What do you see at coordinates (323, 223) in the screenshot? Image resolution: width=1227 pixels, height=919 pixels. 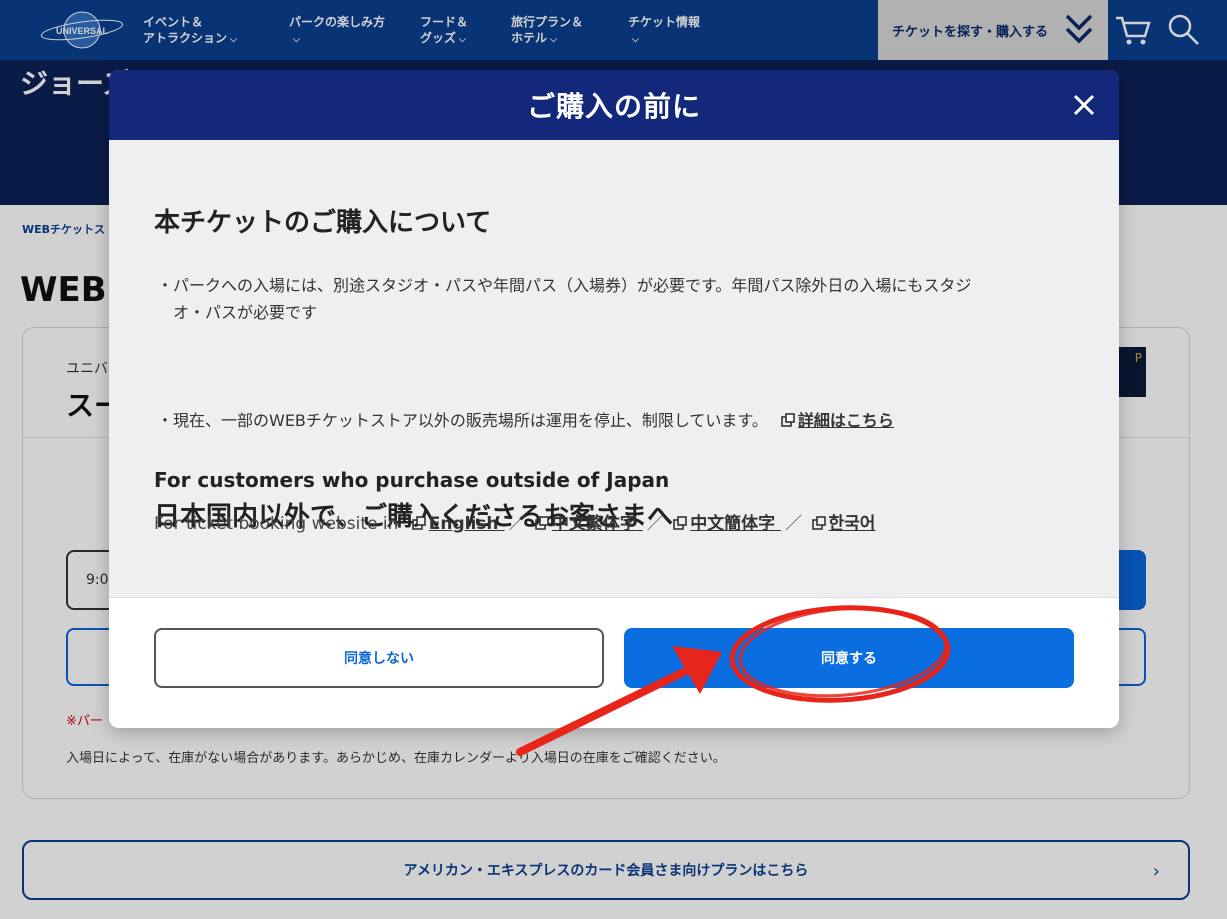 I see `section-ticket-purchase-title: 本チケットのご購入について` at bounding box center [323, 223].